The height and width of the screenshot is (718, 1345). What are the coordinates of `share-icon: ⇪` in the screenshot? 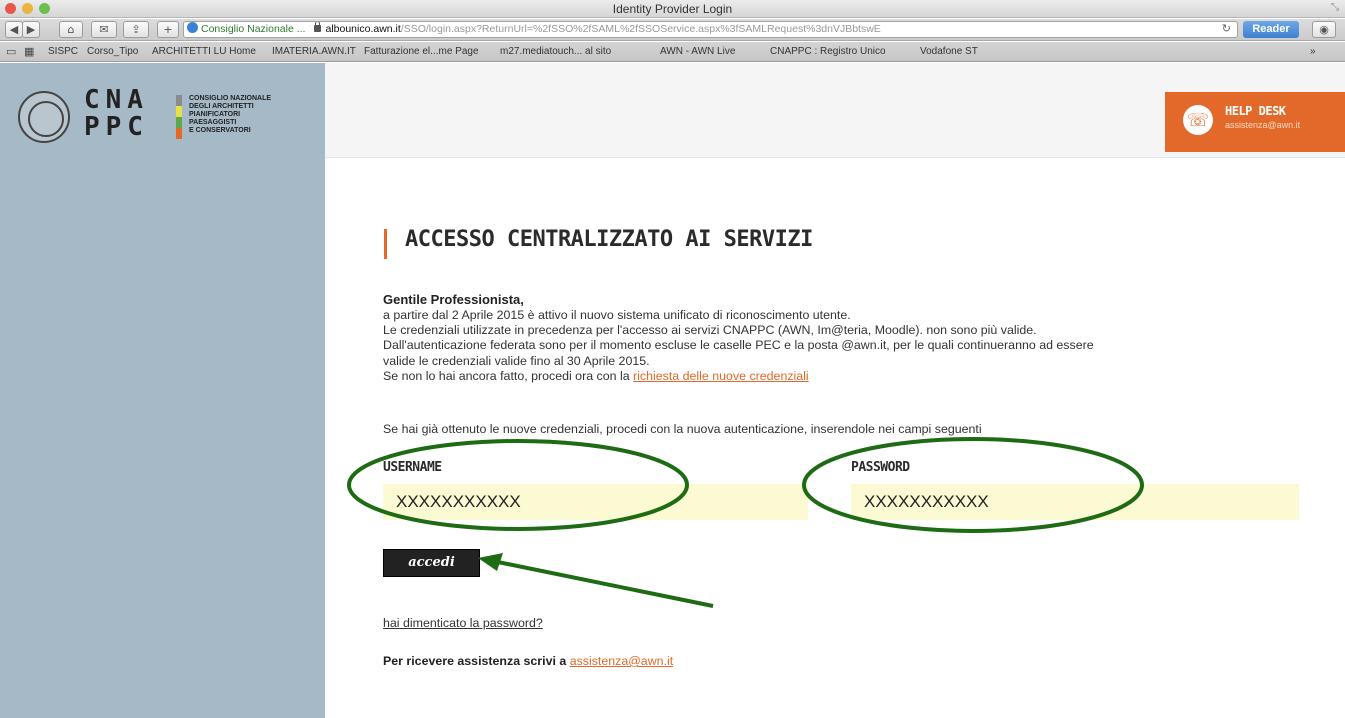 It's located at (136, 29).